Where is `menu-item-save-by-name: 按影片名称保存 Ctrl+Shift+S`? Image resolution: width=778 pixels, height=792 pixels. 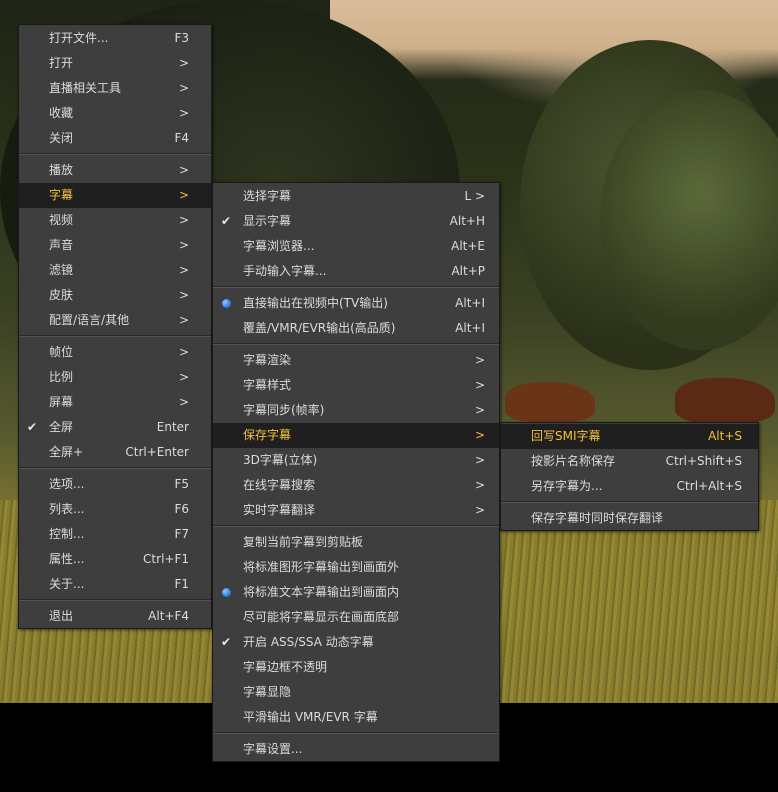
menu-item-save-by-name: 按影片名称保存 Ctrl+Shift+S is located at coordinates (629, 461).